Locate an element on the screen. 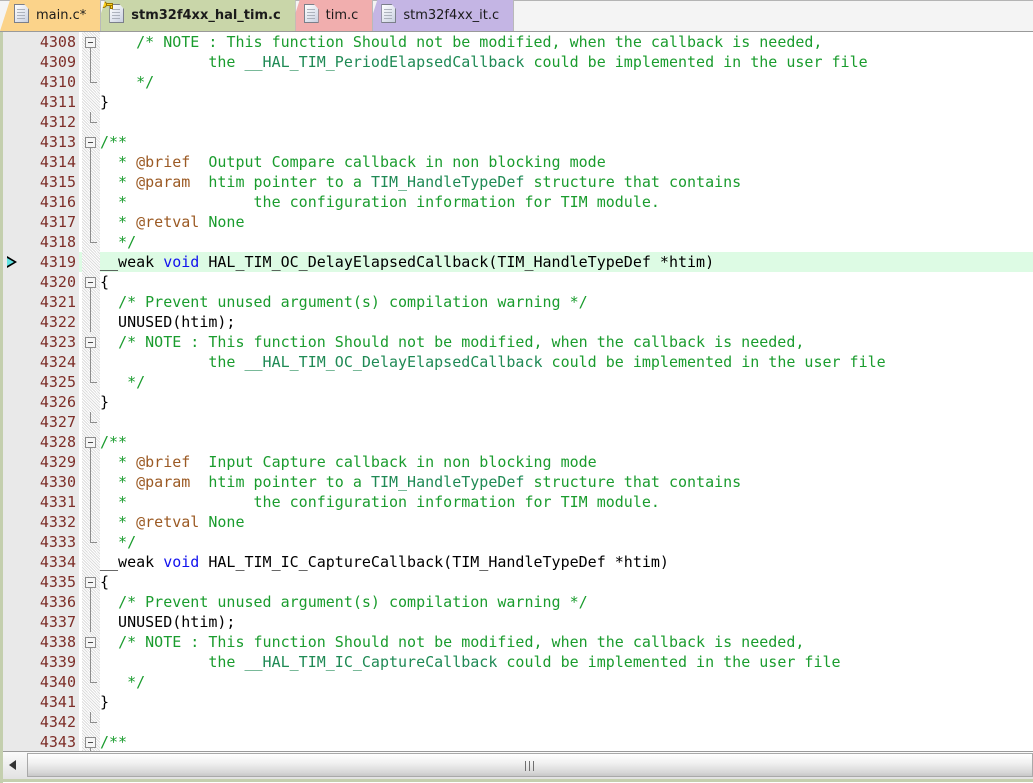  code-line: 4337 UNUSED(htim); is located at coordinates (518, 622).